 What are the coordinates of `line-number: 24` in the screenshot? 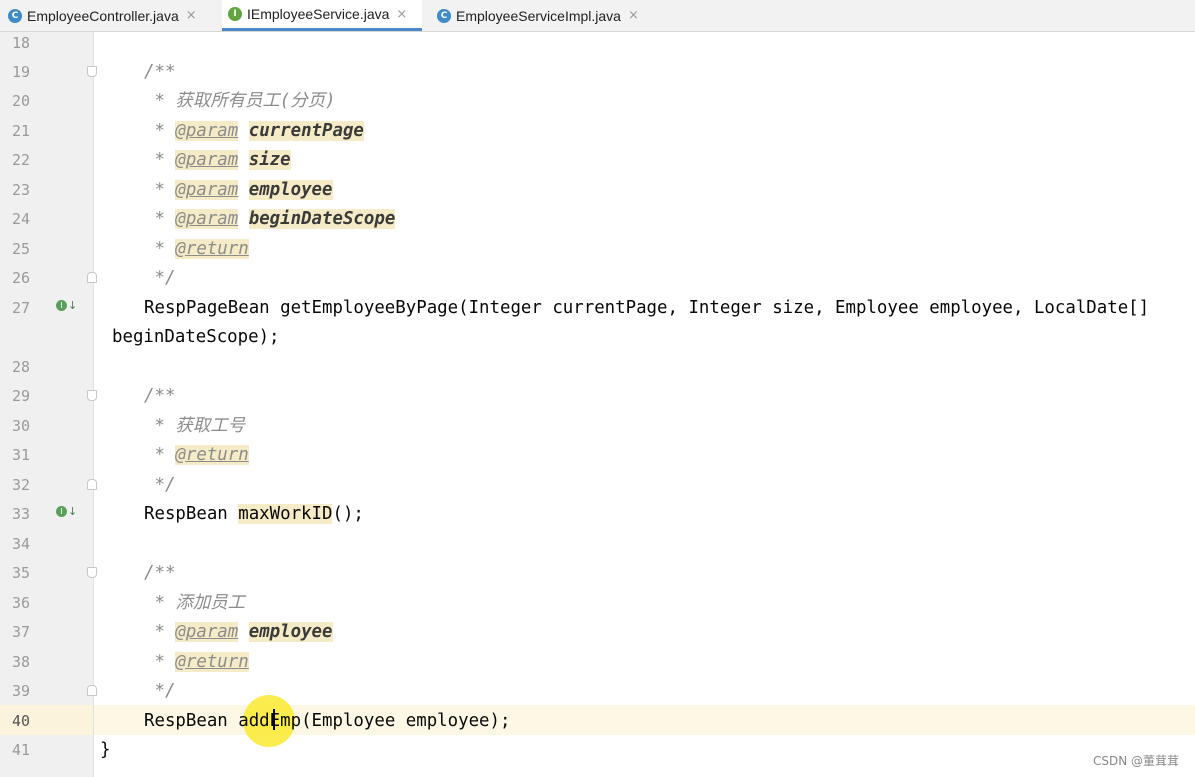 It's located at (20, 219).